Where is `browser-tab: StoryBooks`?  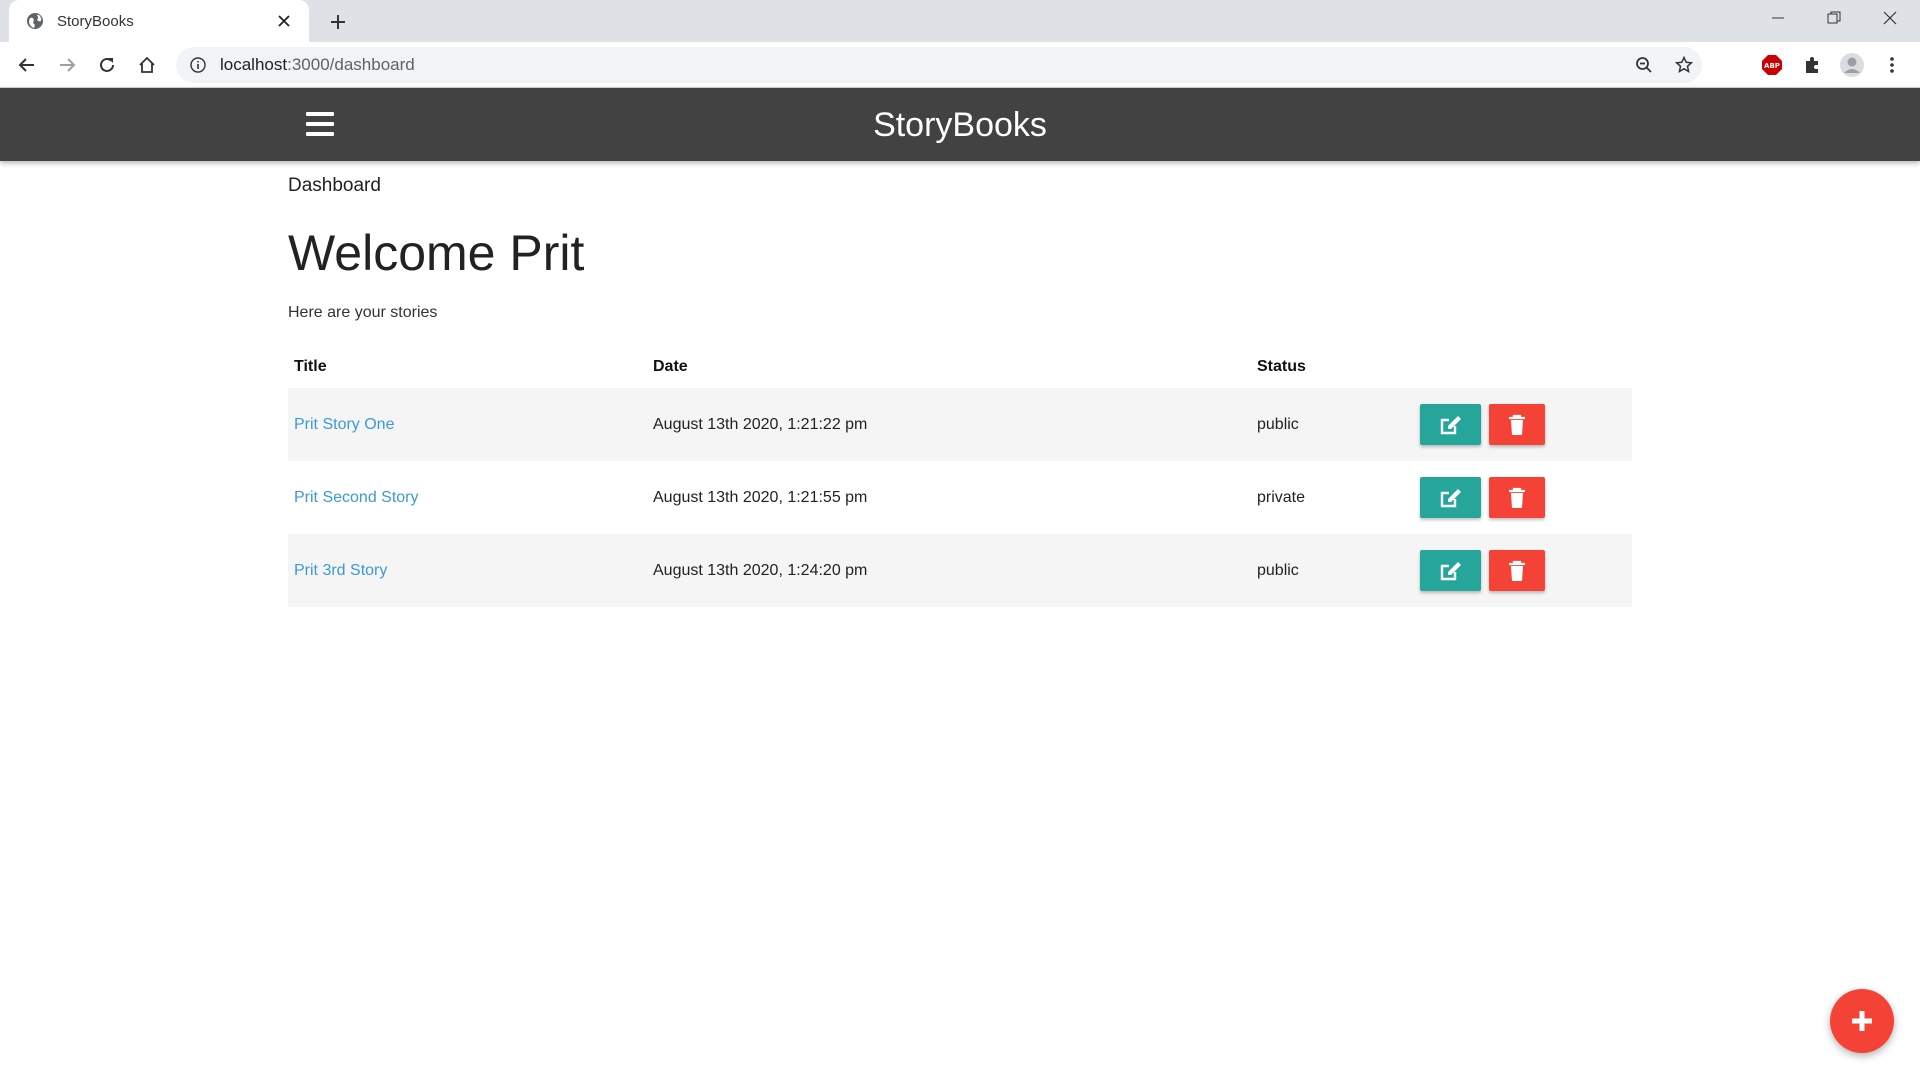
browser-tab: StoryBooks is located at coordinates (159, 21).